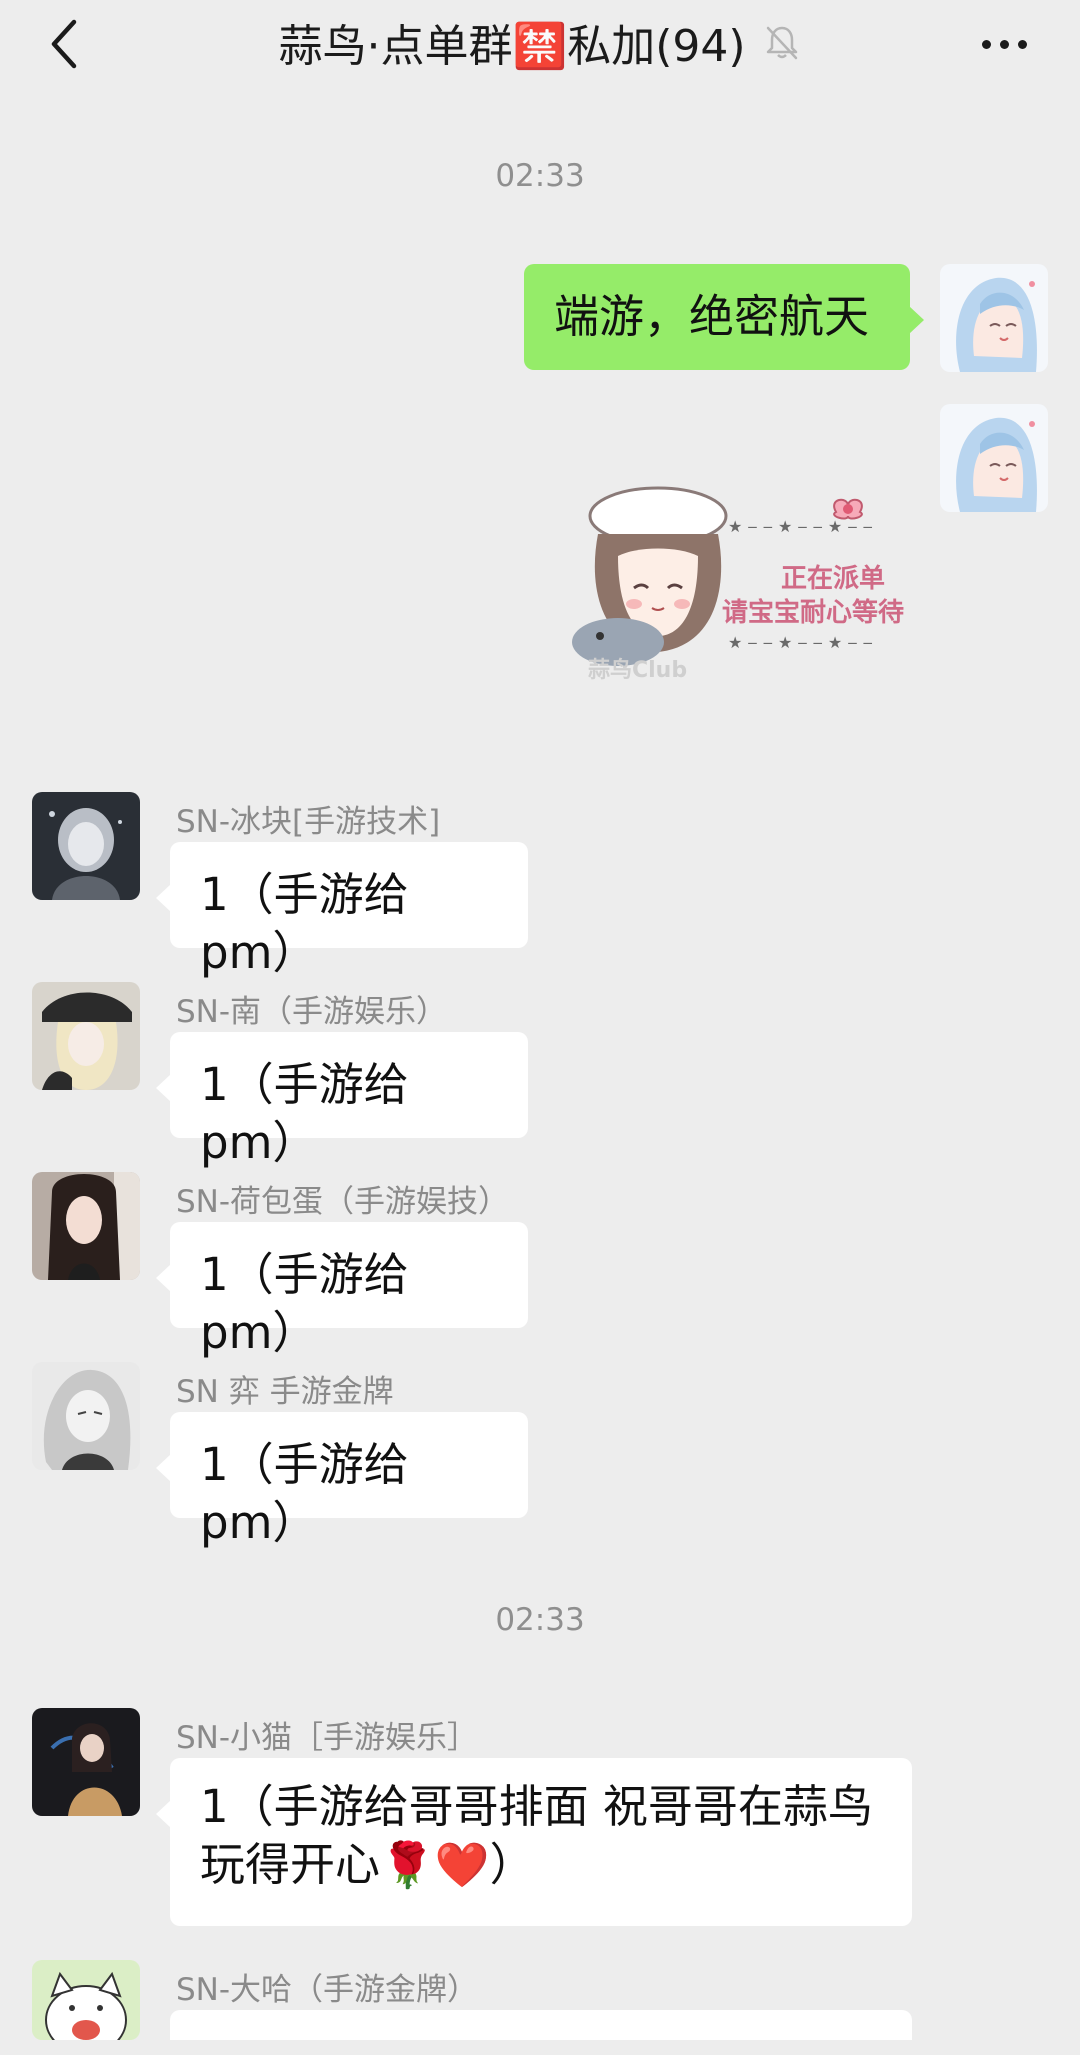  Describe the element at coordinates (832, 579) in the screenshot. I see `sticker-text-line1: 正在派单` at that location.